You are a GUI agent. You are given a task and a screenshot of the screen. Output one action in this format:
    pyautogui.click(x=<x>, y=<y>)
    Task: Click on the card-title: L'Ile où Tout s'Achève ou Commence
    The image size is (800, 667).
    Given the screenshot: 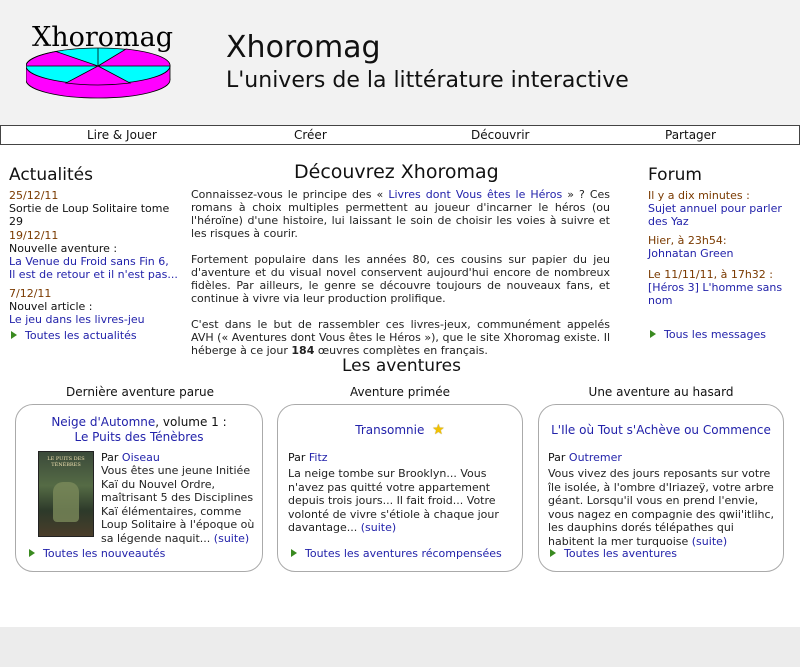 What is the action you would take?
    pyautogui.click(x=661, y=430)
    